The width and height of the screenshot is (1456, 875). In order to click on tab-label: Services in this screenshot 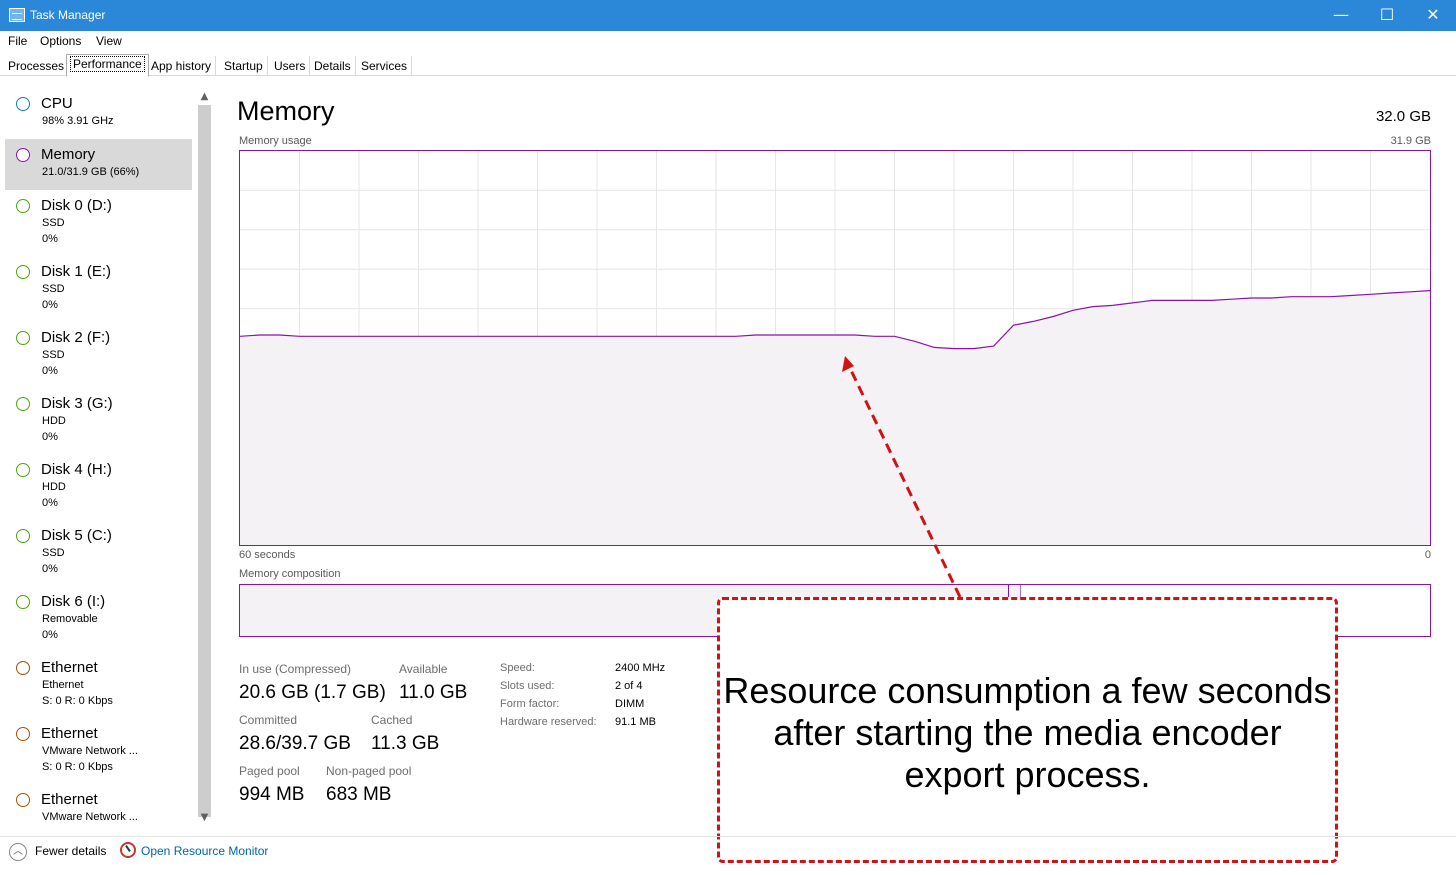, I will do `click(384, 66)`.